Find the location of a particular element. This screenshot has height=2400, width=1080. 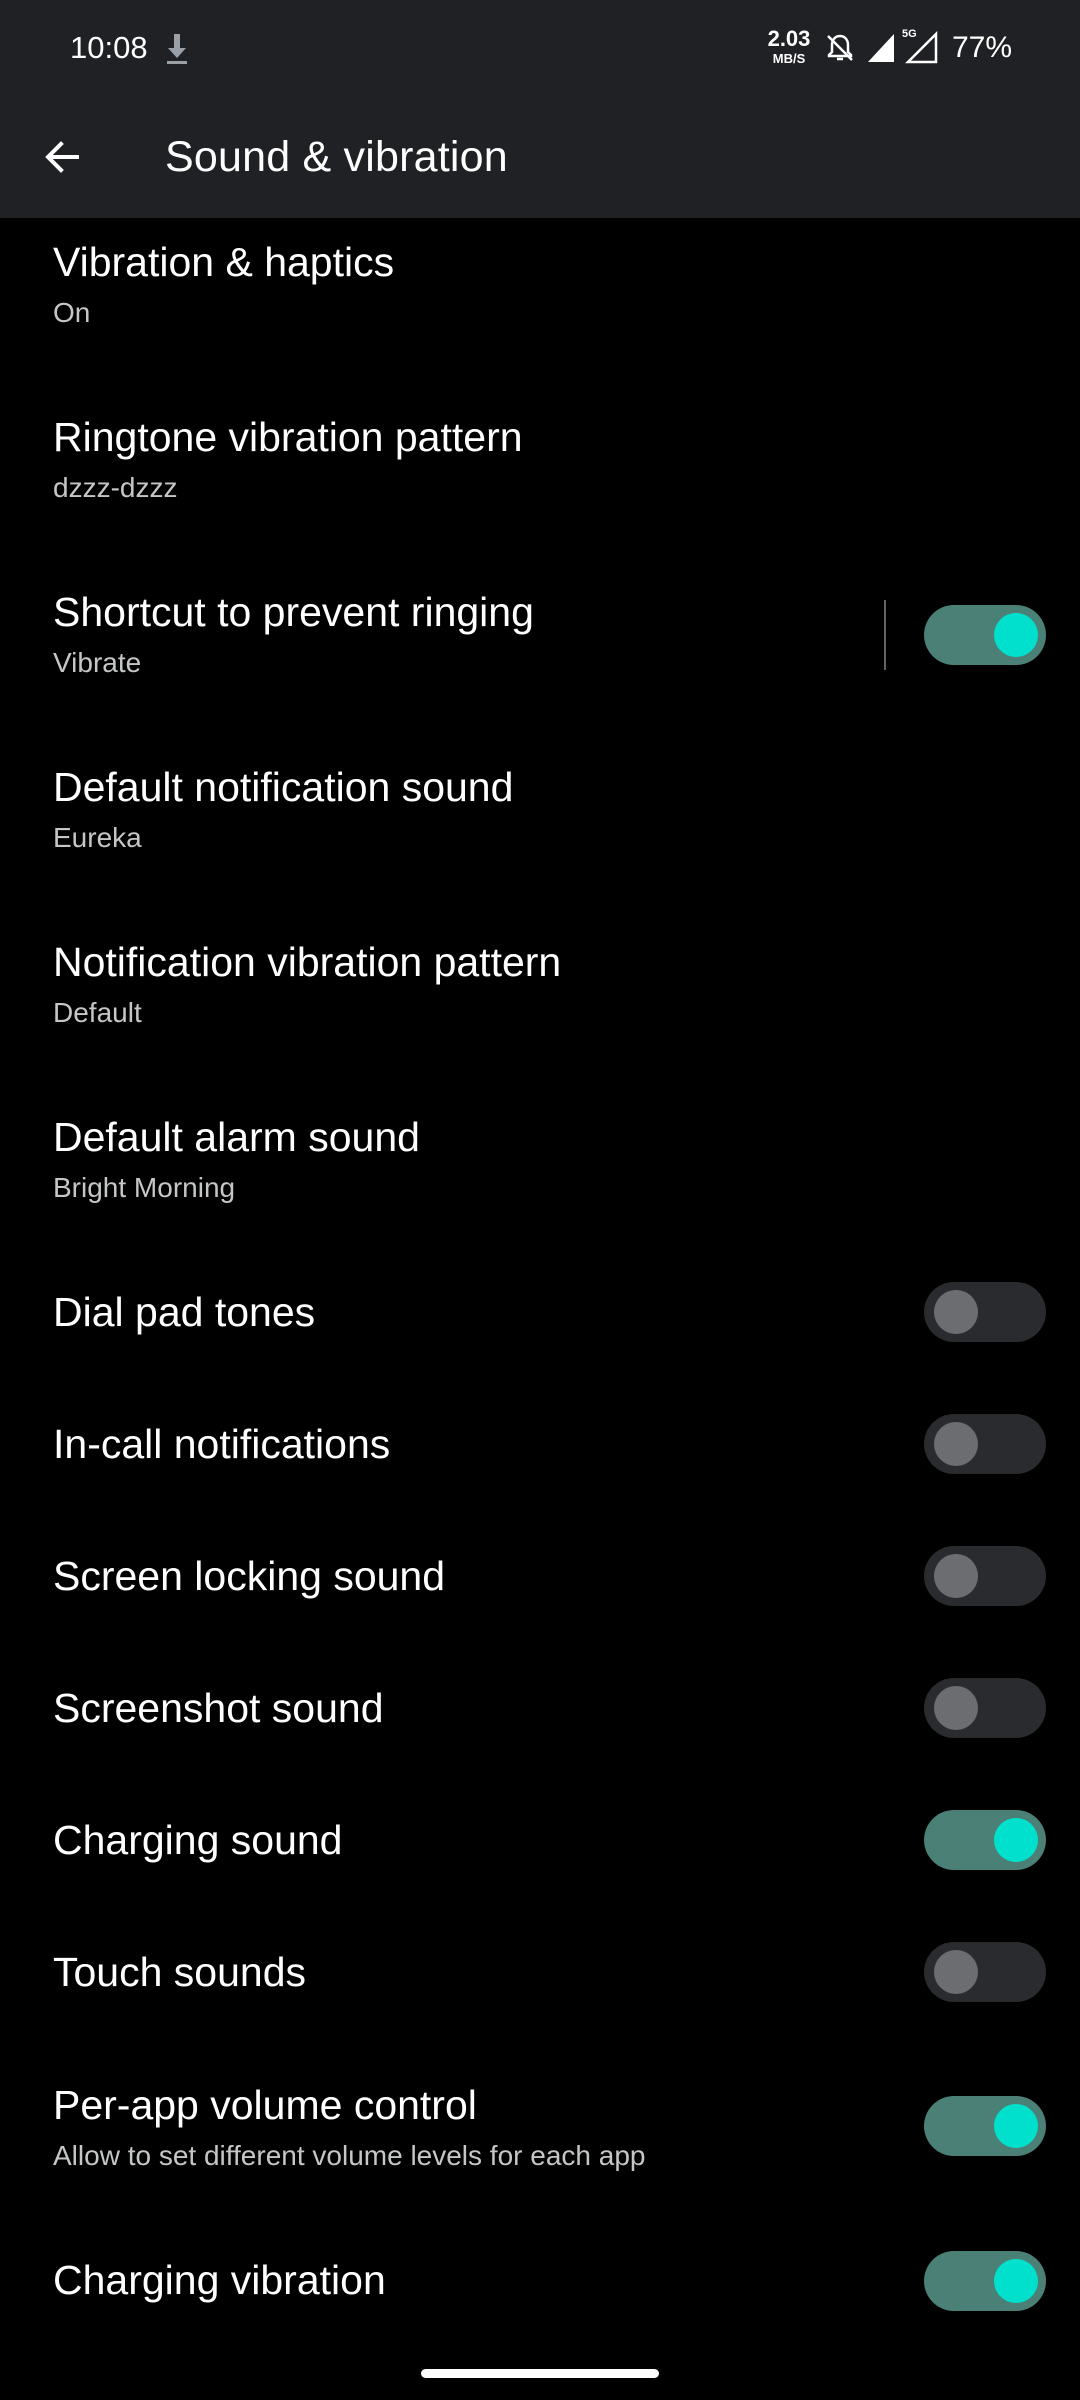

signal-icon is located at coordinates (881, 48).